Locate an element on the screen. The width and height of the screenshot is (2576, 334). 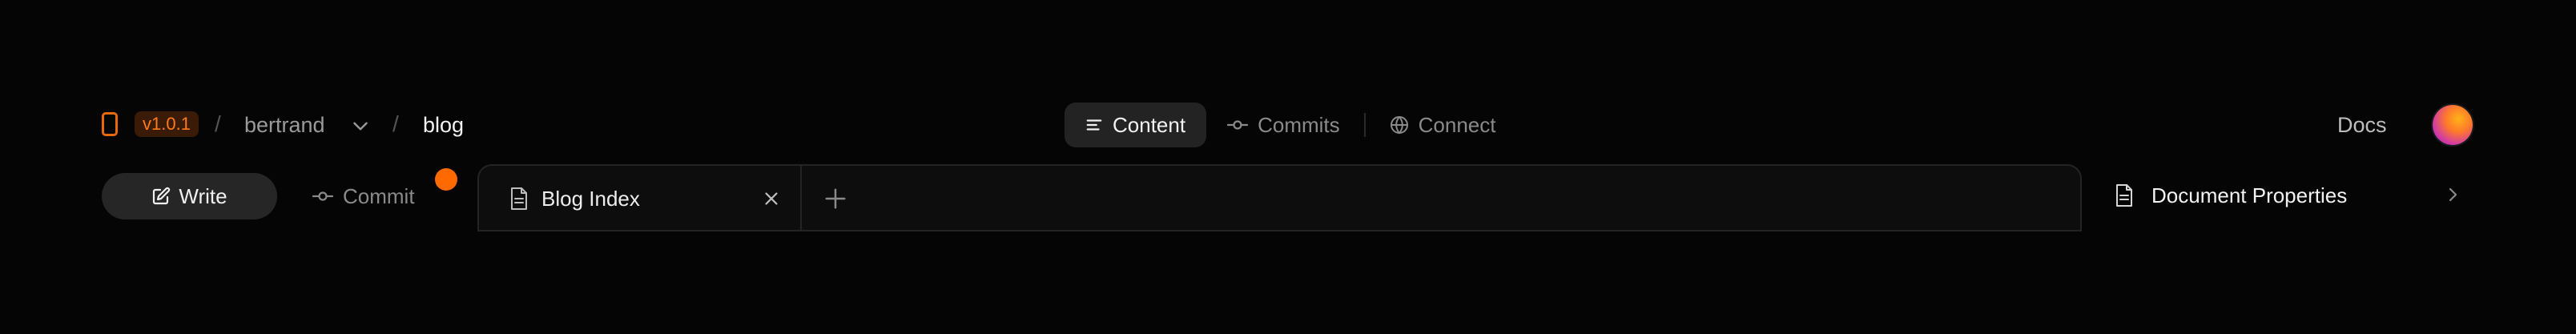
editor-tab-label: Blog Index is located at coordinates (590, 199).